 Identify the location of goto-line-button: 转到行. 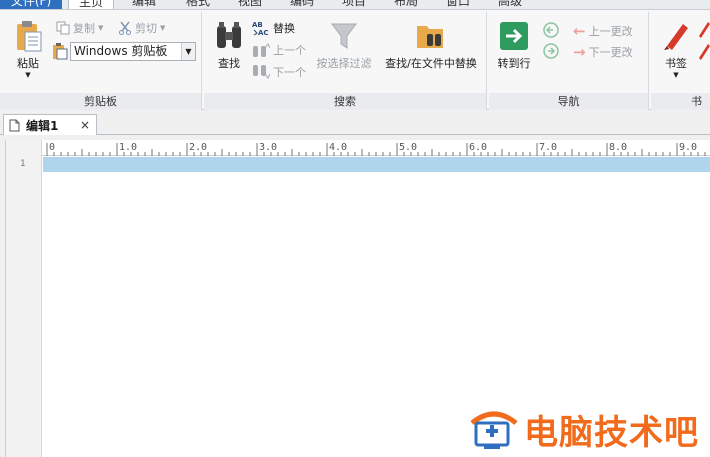
(514, 45).